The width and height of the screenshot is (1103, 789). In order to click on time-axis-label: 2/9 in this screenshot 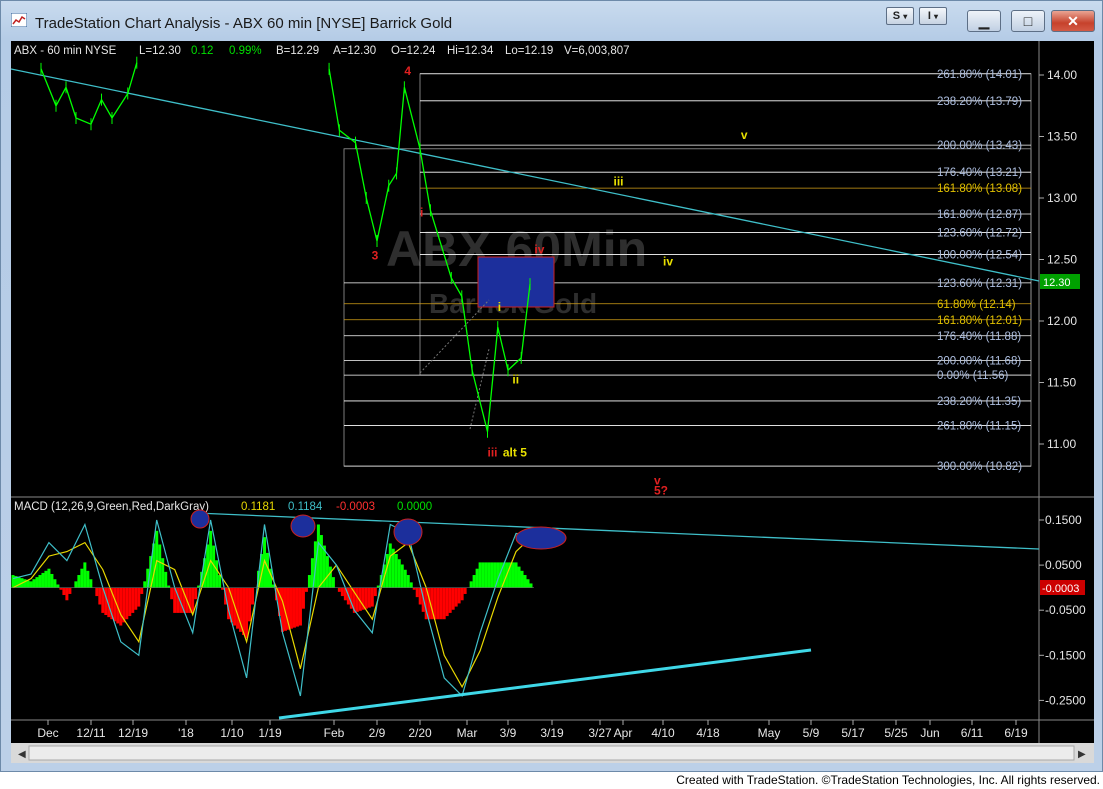, I will do `click(377, 733)`.